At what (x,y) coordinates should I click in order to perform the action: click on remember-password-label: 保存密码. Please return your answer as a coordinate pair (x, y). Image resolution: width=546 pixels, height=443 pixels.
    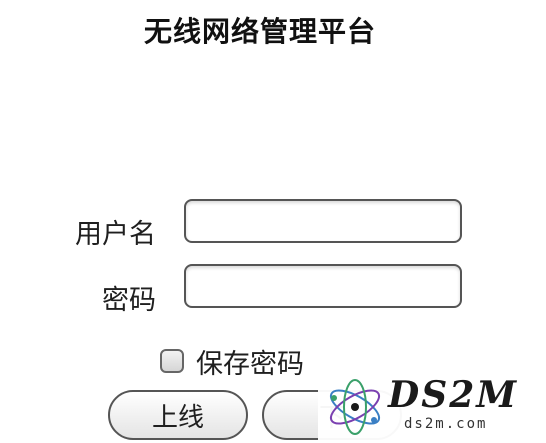
    Looking at the image, I should click on (250, 364).